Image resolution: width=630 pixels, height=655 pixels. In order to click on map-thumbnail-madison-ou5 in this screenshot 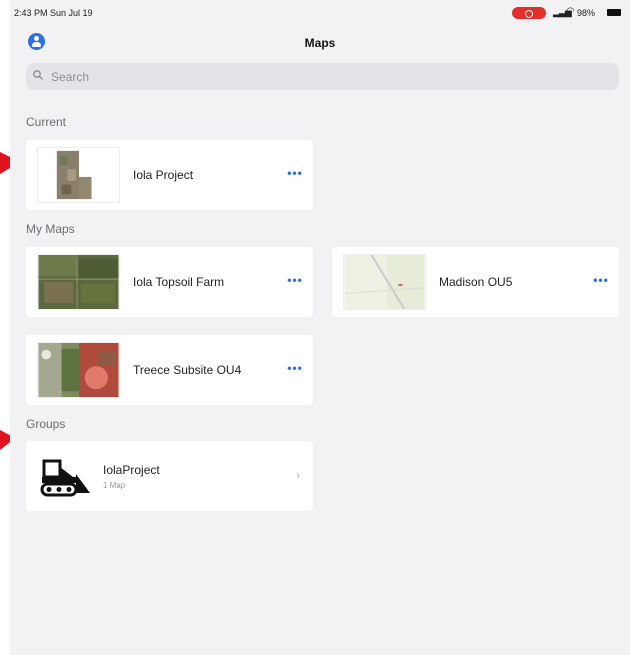, I will do `click(384, 282)`.